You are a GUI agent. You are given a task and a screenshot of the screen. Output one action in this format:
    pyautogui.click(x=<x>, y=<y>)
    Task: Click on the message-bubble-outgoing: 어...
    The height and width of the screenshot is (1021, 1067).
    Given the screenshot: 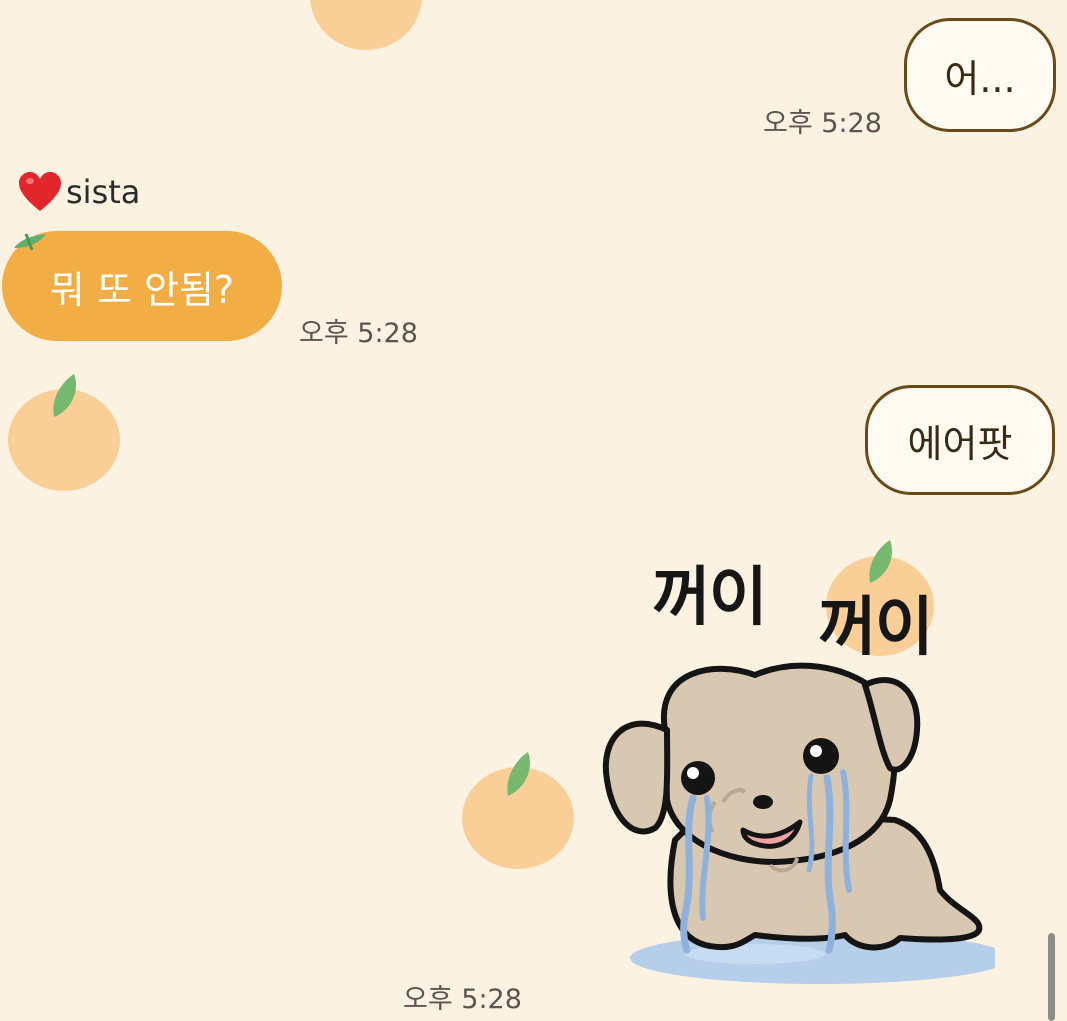 What is the action you would take?
    pyautogui.click(x=980, y=75)
    